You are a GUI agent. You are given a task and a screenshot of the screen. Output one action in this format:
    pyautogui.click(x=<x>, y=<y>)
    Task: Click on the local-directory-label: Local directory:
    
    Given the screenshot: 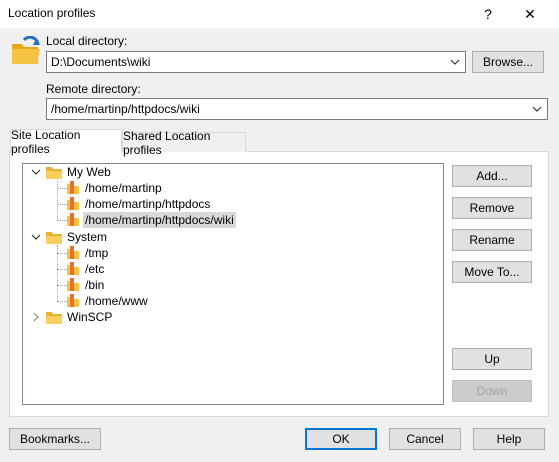 What is the action you would take?
    pyautogui.click(x=87, y=41)
    